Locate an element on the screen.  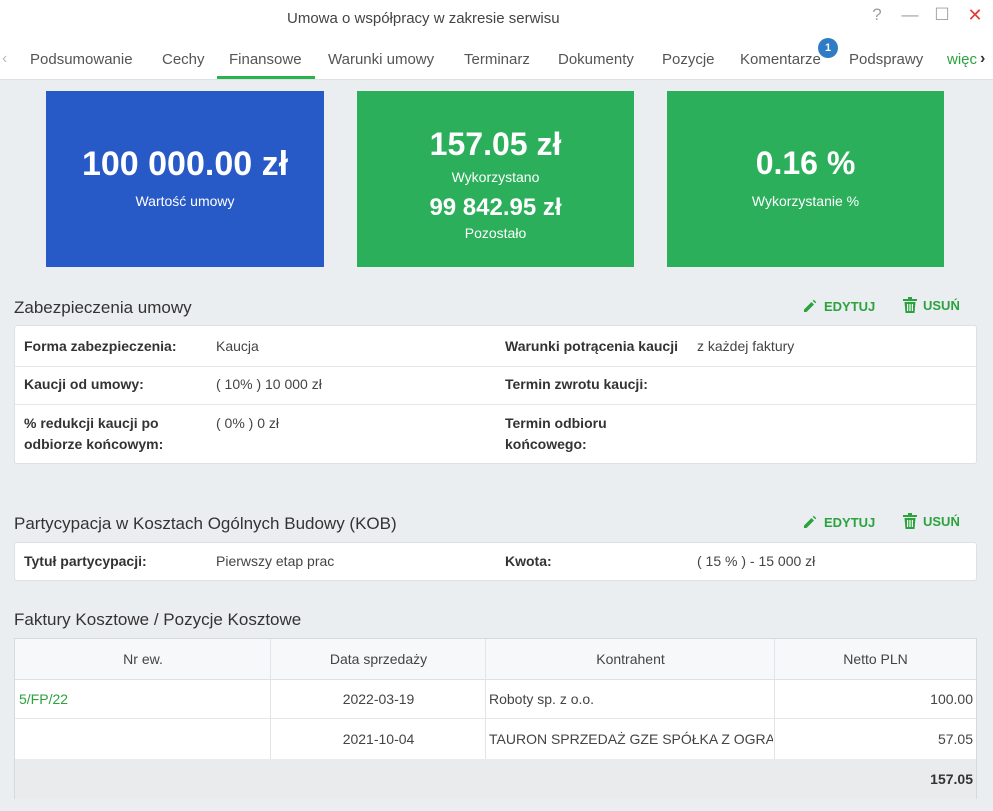
kob-amount-label: Kwota: is located at coordinates (528, 561).